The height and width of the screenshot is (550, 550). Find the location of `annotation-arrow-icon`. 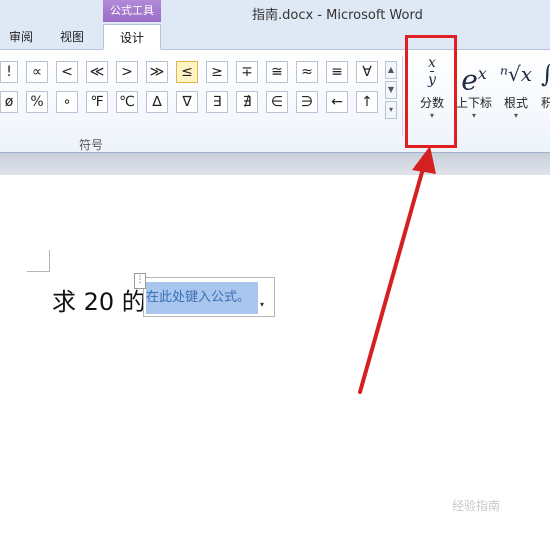

annotation-arrow-icon is located at coordinates (397, 270).